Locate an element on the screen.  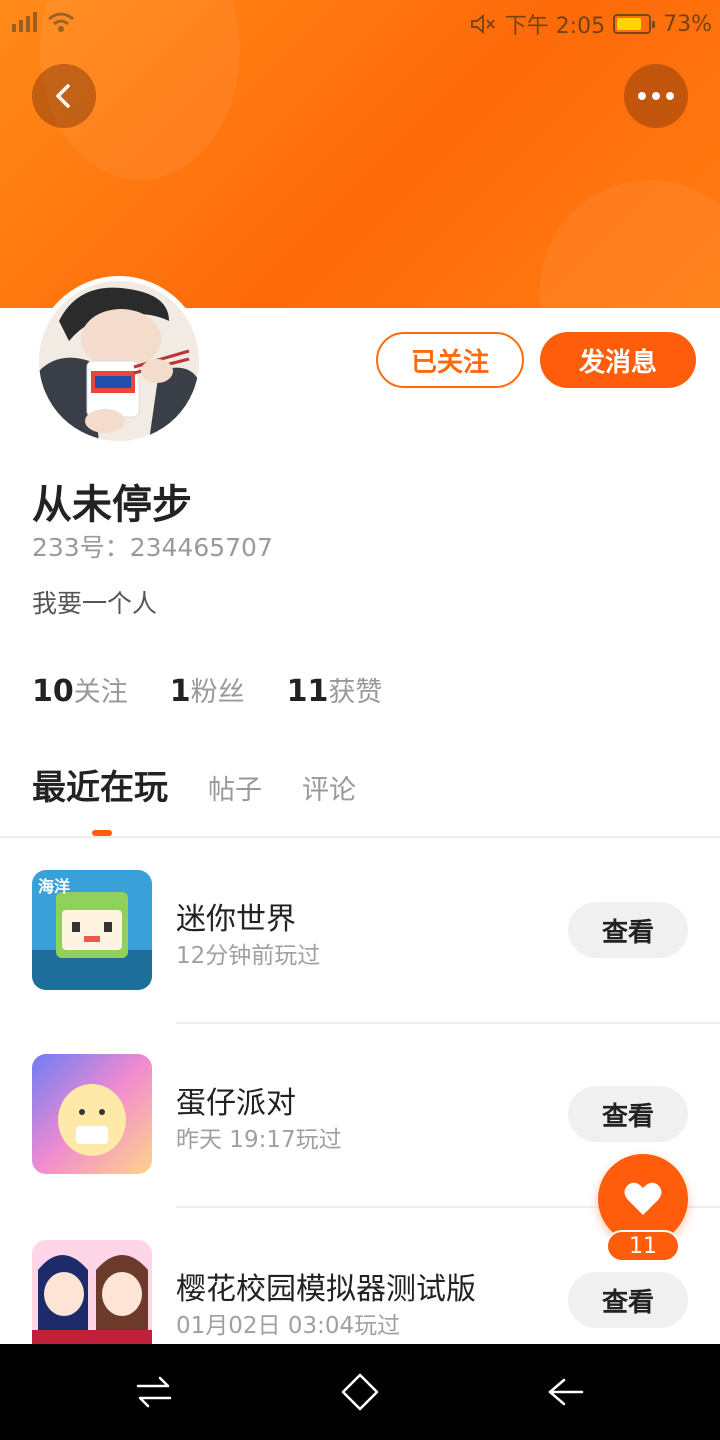
game-icon-sakura-school is located at coordinates (92, 1292).